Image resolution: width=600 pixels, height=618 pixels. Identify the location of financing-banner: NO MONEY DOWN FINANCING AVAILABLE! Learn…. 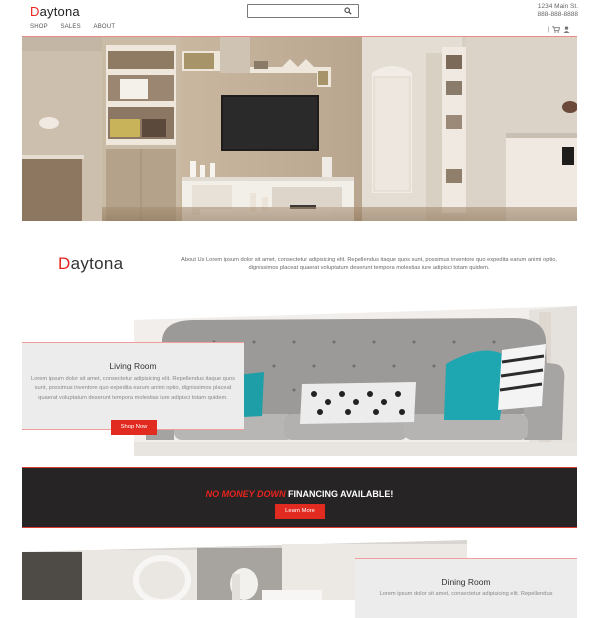
(299, 497).